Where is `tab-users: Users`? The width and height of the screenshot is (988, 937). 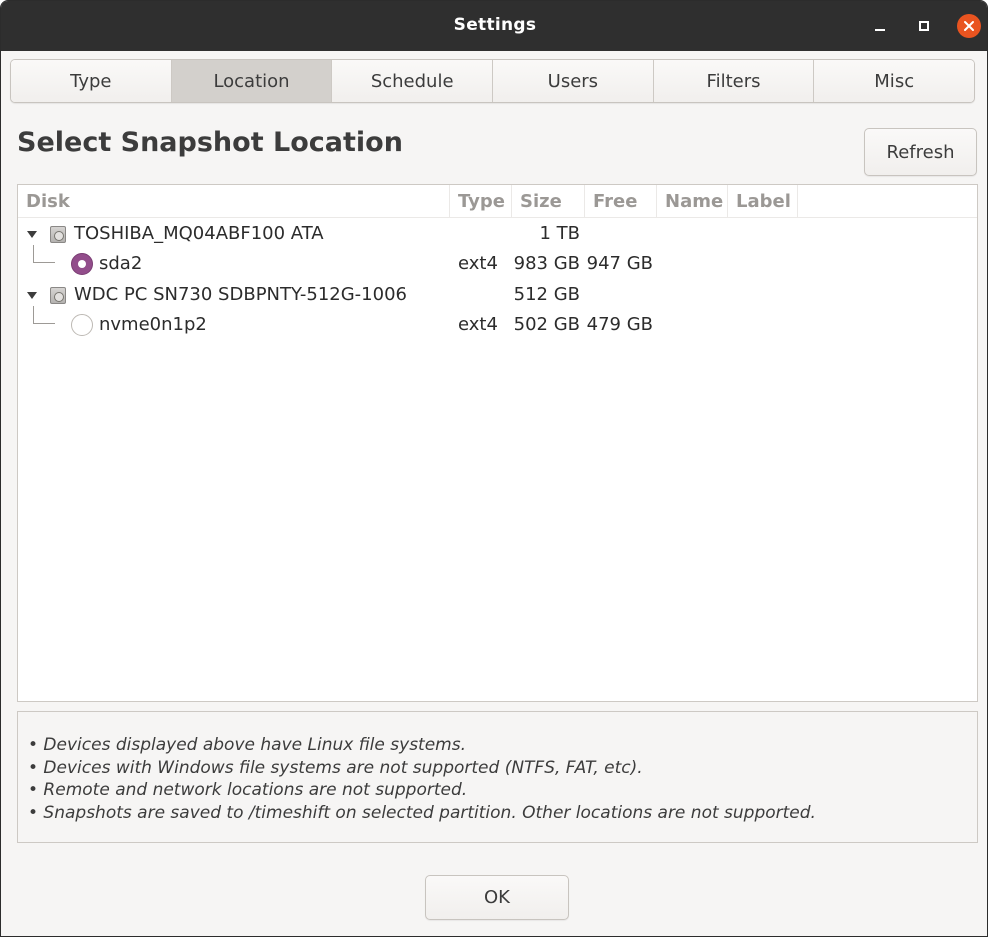 tab-users: Users is located at coordinates (573, 81).